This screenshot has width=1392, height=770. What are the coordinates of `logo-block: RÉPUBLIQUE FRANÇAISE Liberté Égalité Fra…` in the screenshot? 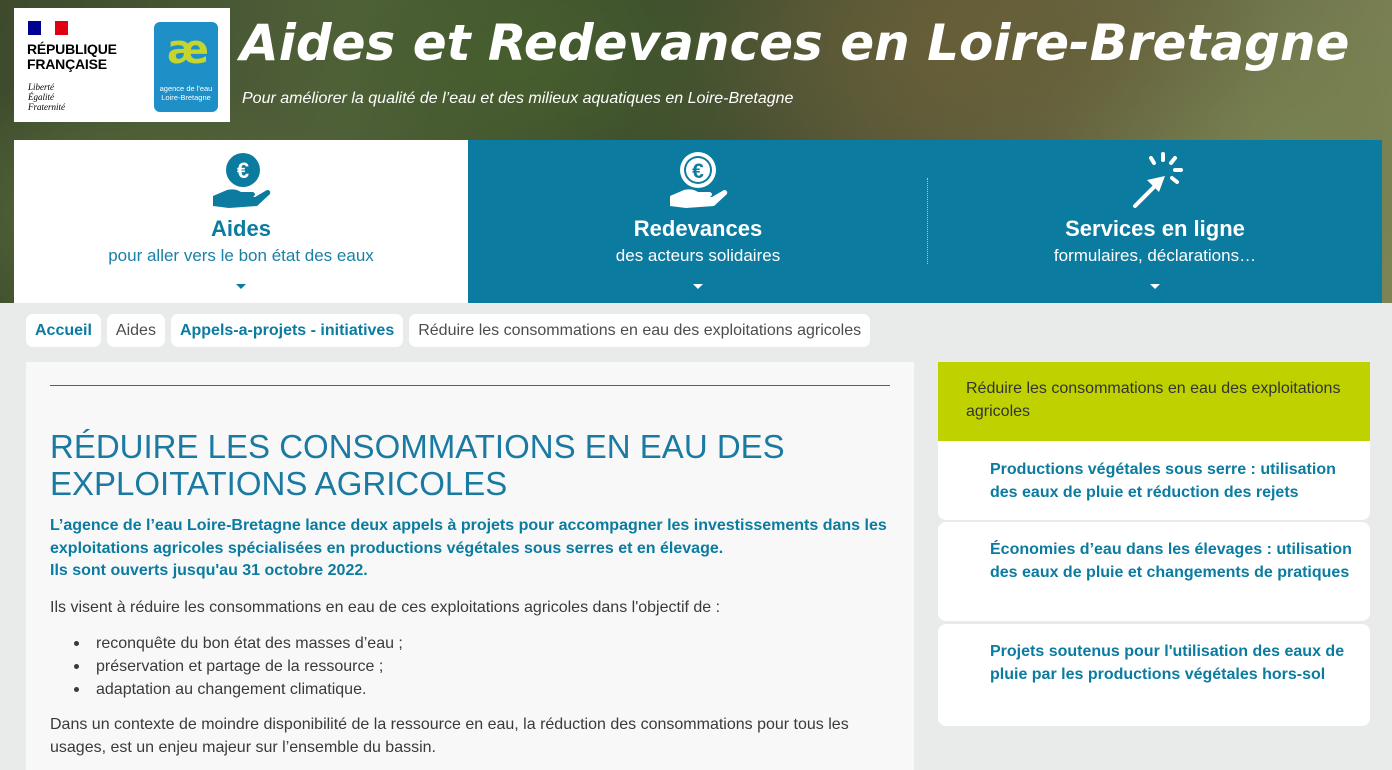 It's located at (122, 65).